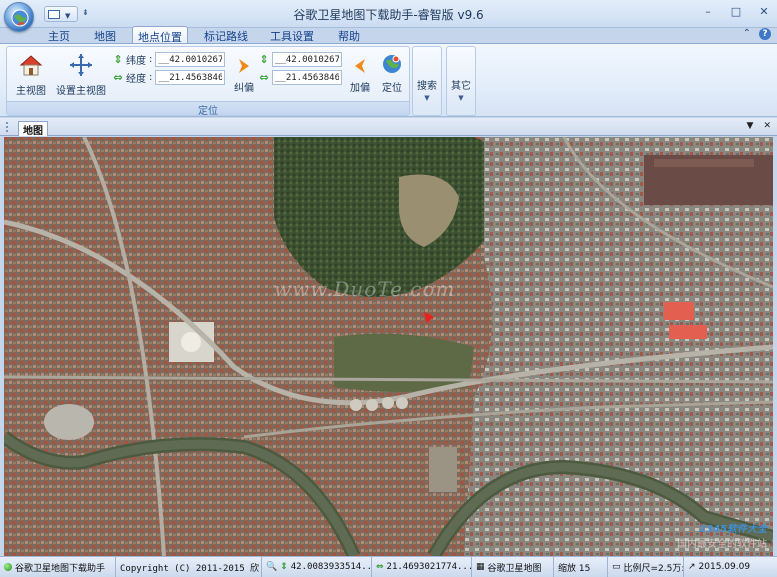  What do you see at coordinates (757, 34) in the screenshot?
I see `ribbon-right-controls: ⌃ ?` at bounding box center [757, 34].